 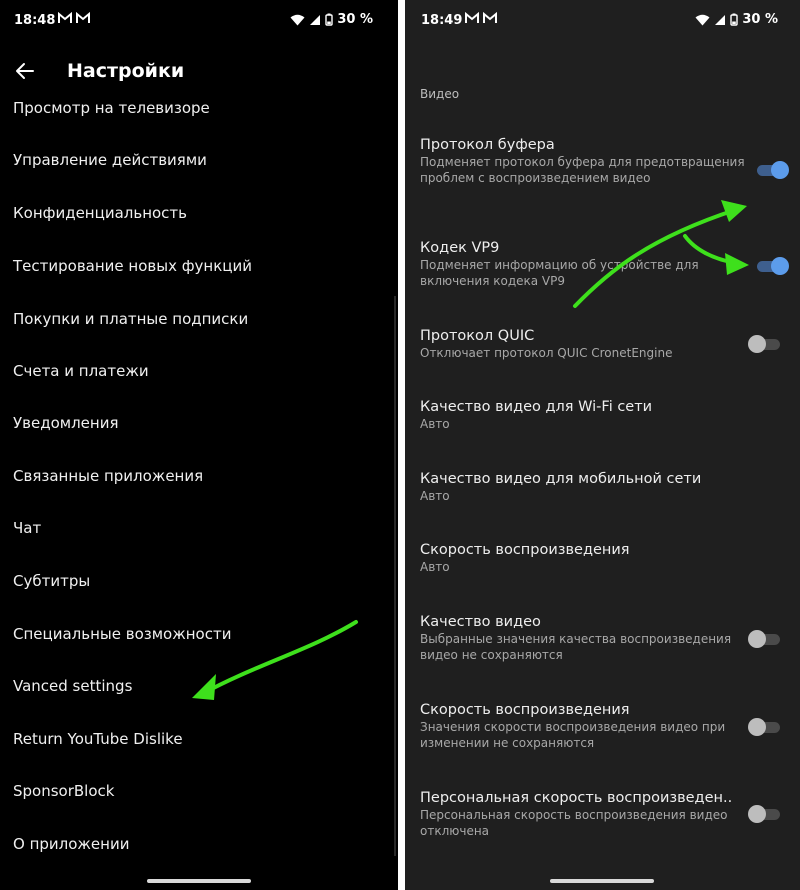 What do you see at coordinates (487, 145) in the screenshot?
I see `pref-title: Протокол буфера` at bounding box center [487, 145].